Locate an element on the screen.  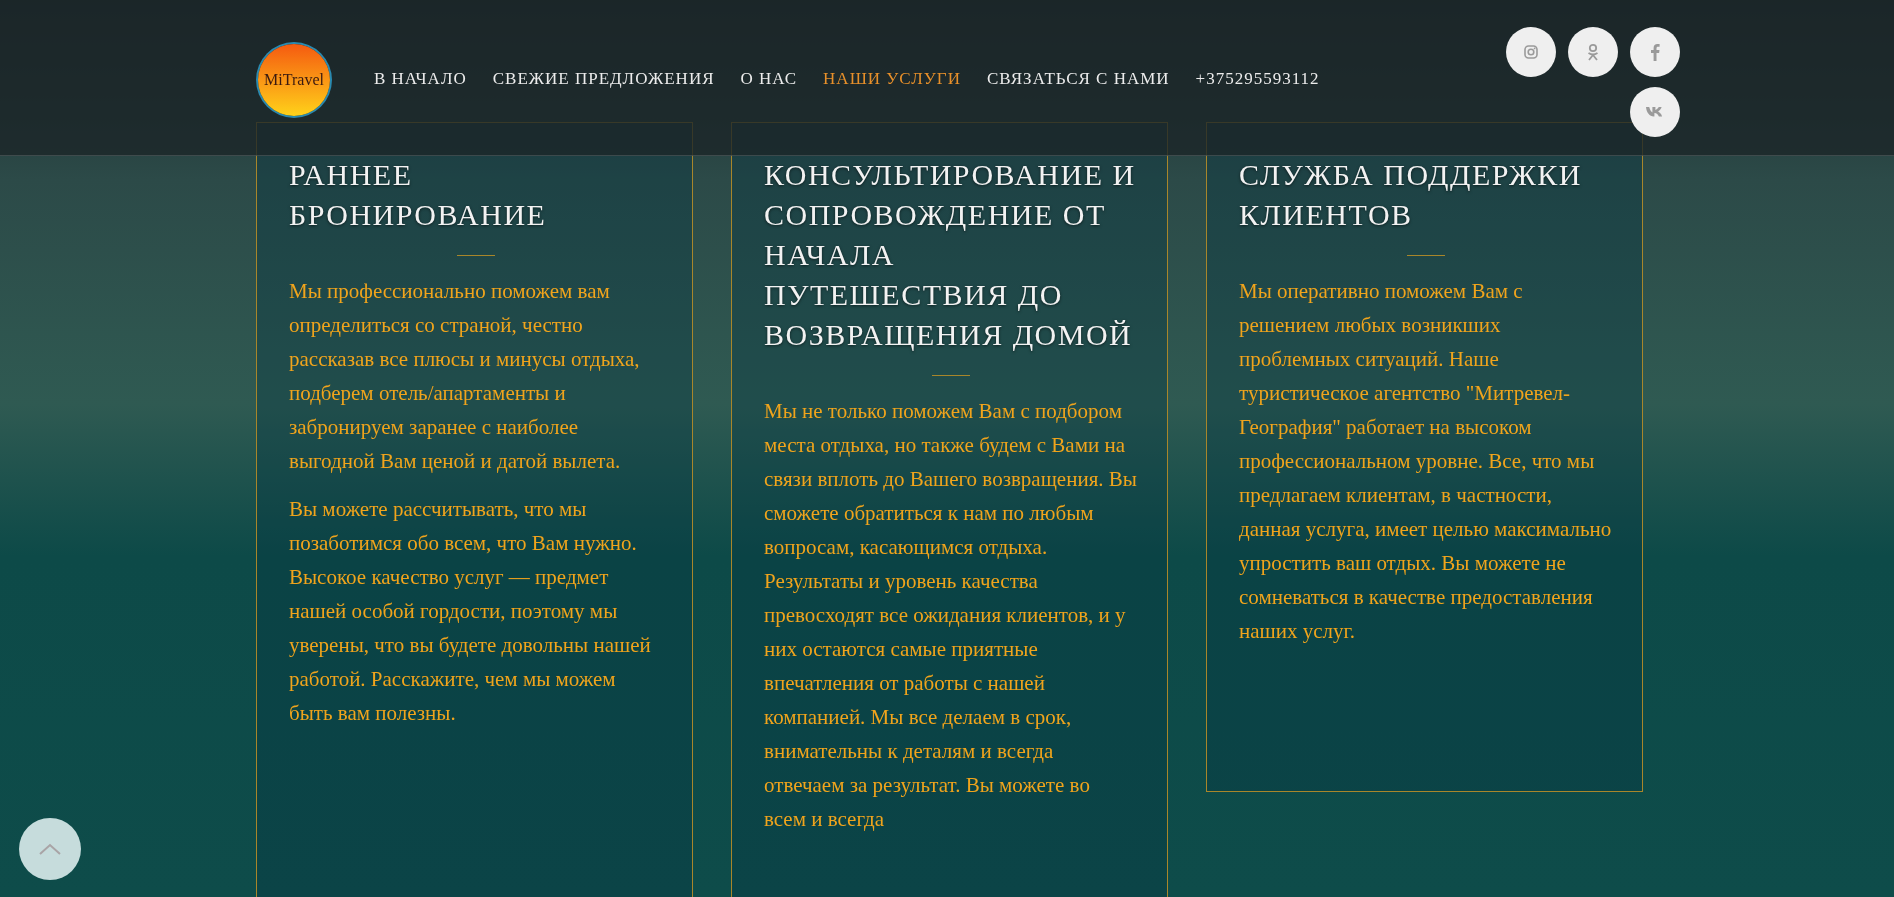
nav-link: СВЕЖИЕ ПРЕДЛОЖЕНИЯ is located at coordinates (603, 79).